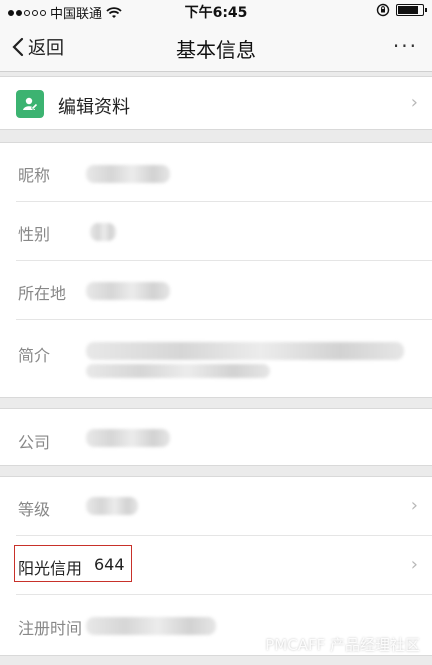  Describe the element at coordinates (34, 234) in the screenshot. I see `gender-label: 性别` at that location.